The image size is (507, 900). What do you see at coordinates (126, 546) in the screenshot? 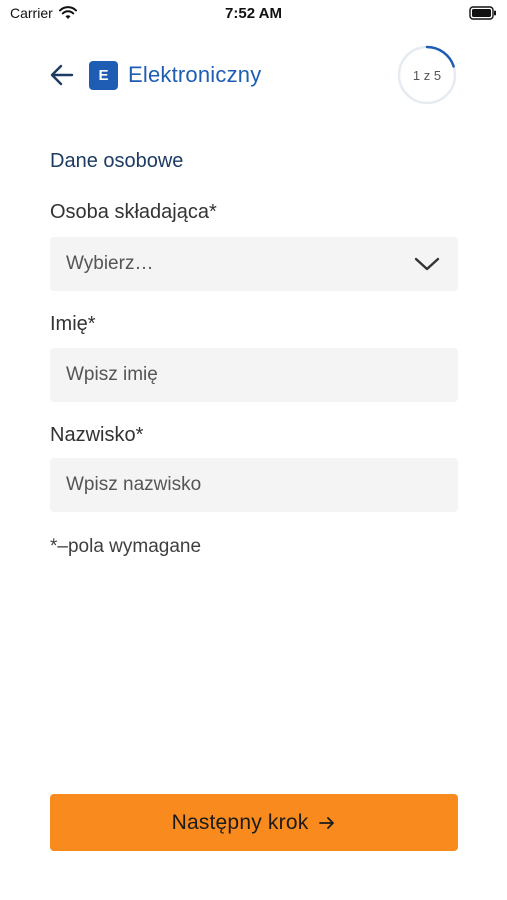
I see `required-fields-note: *–pola wymagane` at bounding box center [126, 546].